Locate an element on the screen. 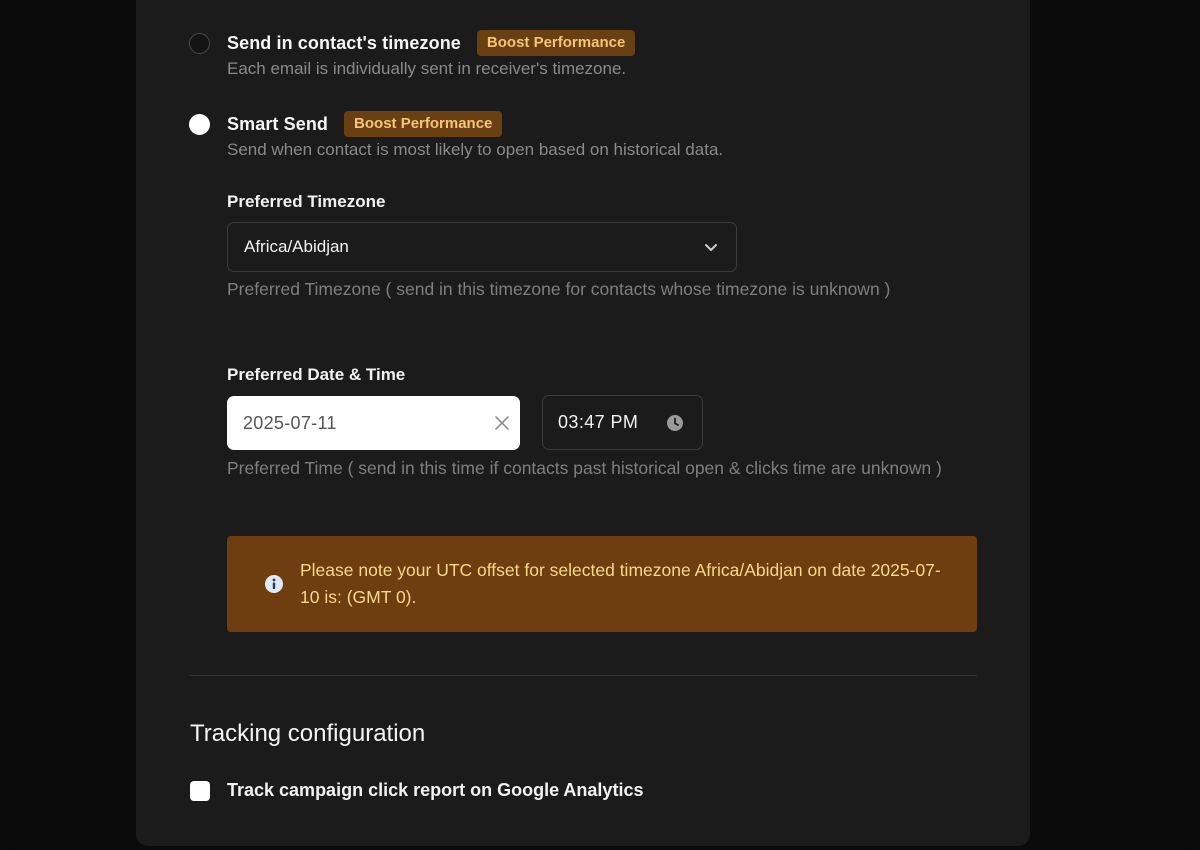 The height and width of the screenshot is (850, 1200). section-divider is located at coordinates (583, 675).